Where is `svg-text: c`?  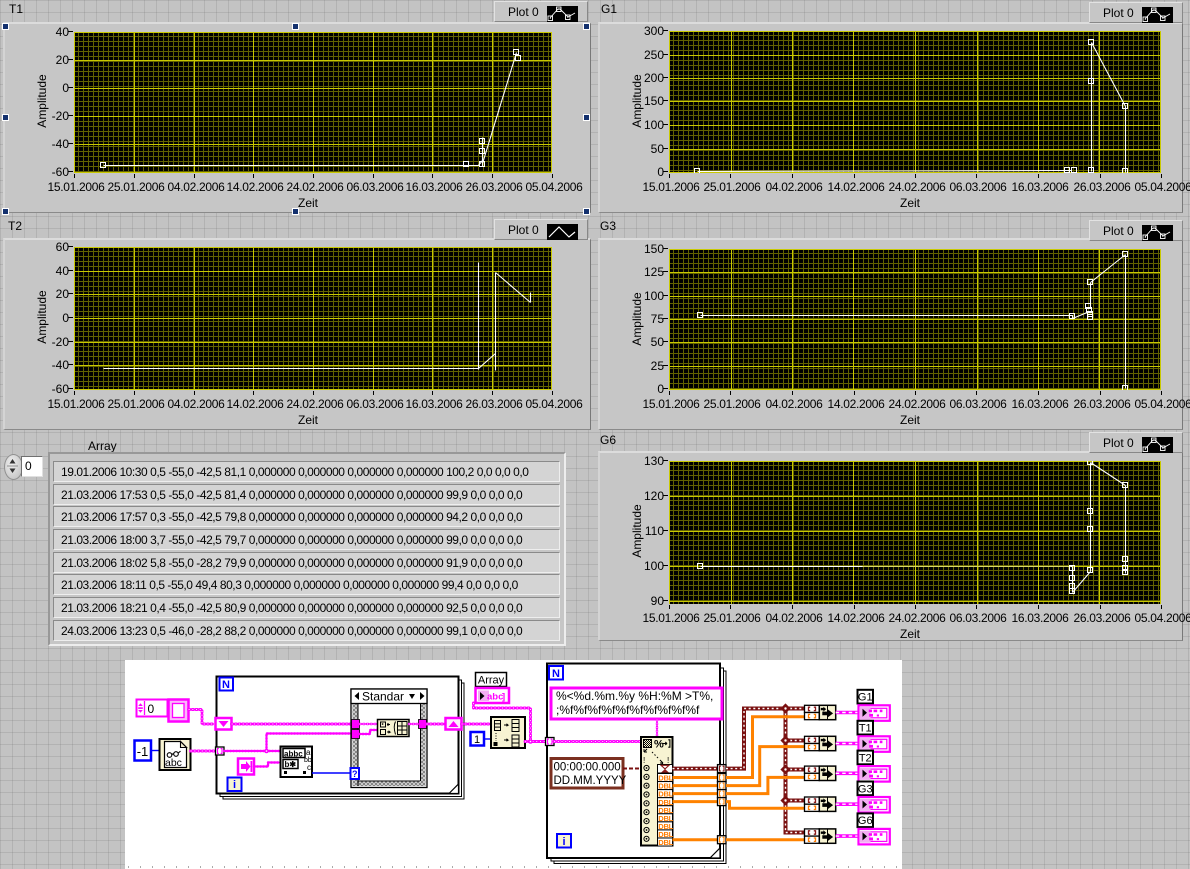 svg-text: c is located at coordinates (309, 767).